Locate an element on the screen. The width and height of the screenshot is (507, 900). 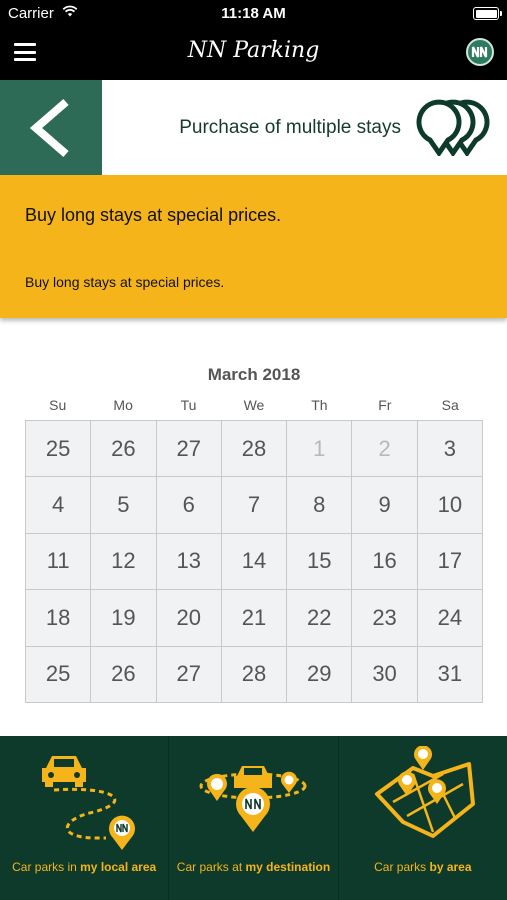
local-area-label: Car parks in my local area is located at coordinates (84, 867).